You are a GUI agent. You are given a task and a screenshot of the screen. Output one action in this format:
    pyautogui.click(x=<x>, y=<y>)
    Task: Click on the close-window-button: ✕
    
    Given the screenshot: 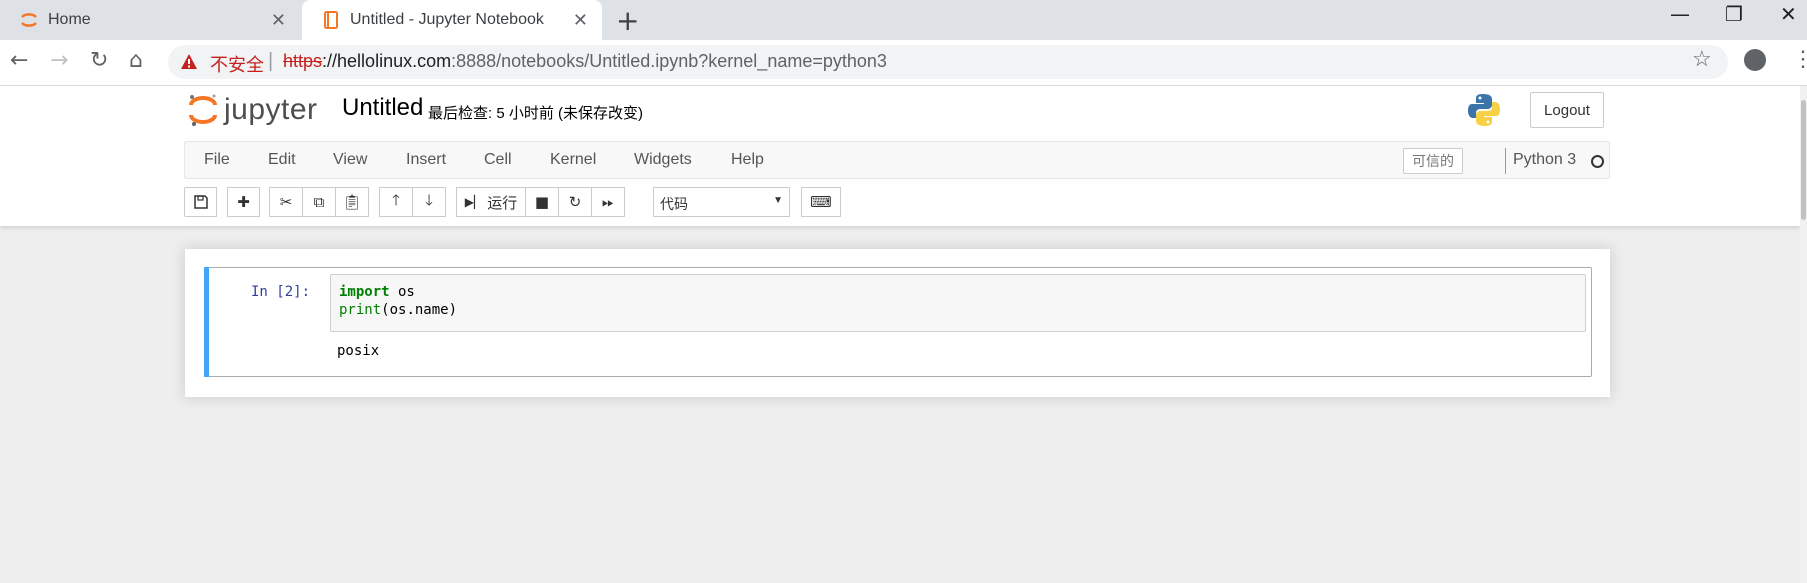 What is the action you would take?
    pyautogui.click(x=1788, y=14)
    